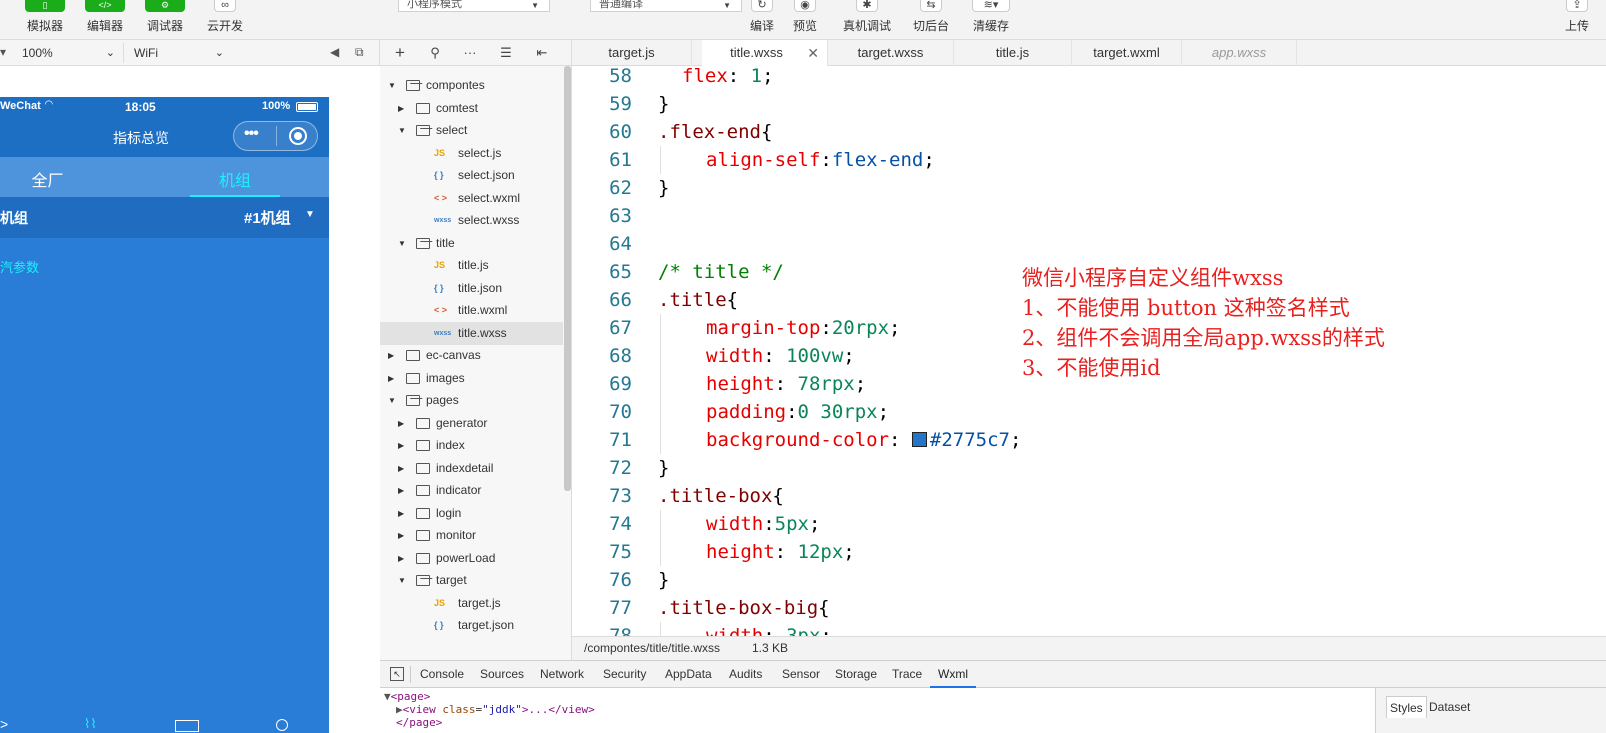  Describe the element at coordinates (471, 400) in the screenshot. I see `folder-item: ▼ pages` at that location.